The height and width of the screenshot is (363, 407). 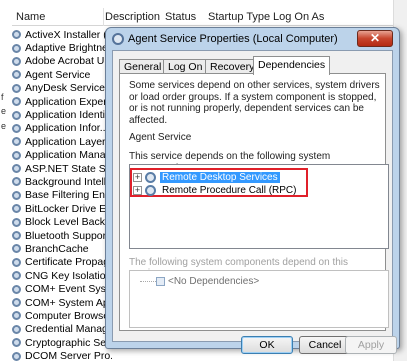 What do you see at coordinates (325, 345) in the screenshot?
I see `cancel-button: Cancel` at bounding box center [325, 345].